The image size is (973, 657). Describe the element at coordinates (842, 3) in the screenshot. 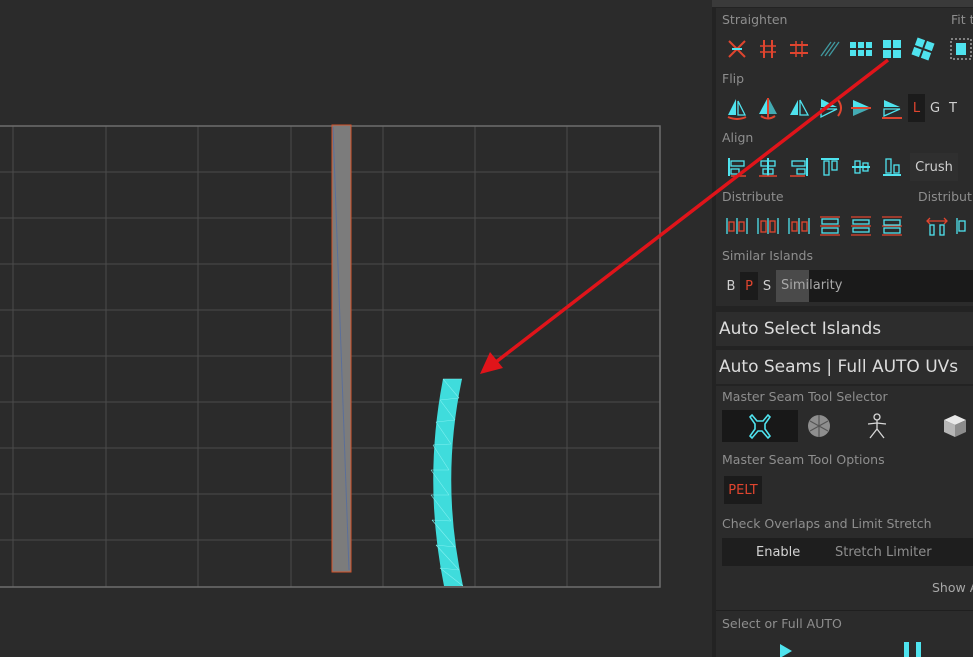

I see `panel-top-strip` at that location.